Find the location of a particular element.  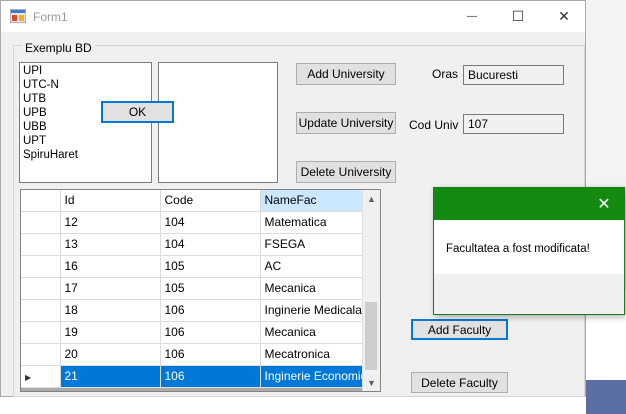

table-row: 19 106 Mecanica is located at coordinates (200, 332).